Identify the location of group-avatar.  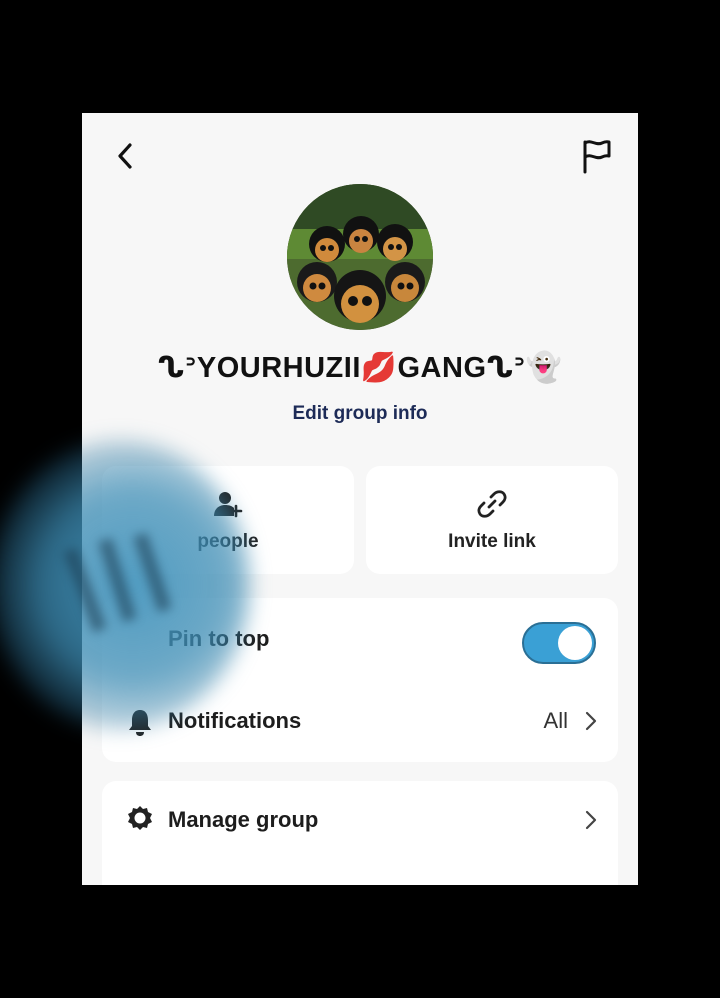
(360, 257).